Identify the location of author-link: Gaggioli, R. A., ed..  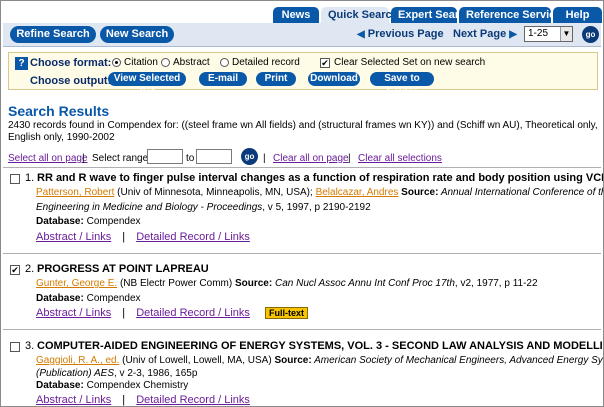
(77, 360).